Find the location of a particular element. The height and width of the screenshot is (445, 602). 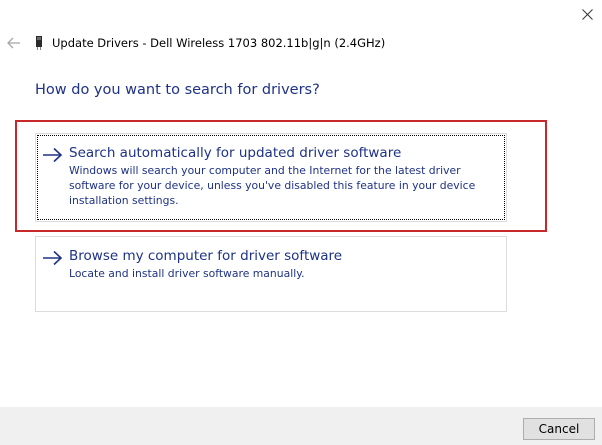

close-button is located at coordinates (587, 14).